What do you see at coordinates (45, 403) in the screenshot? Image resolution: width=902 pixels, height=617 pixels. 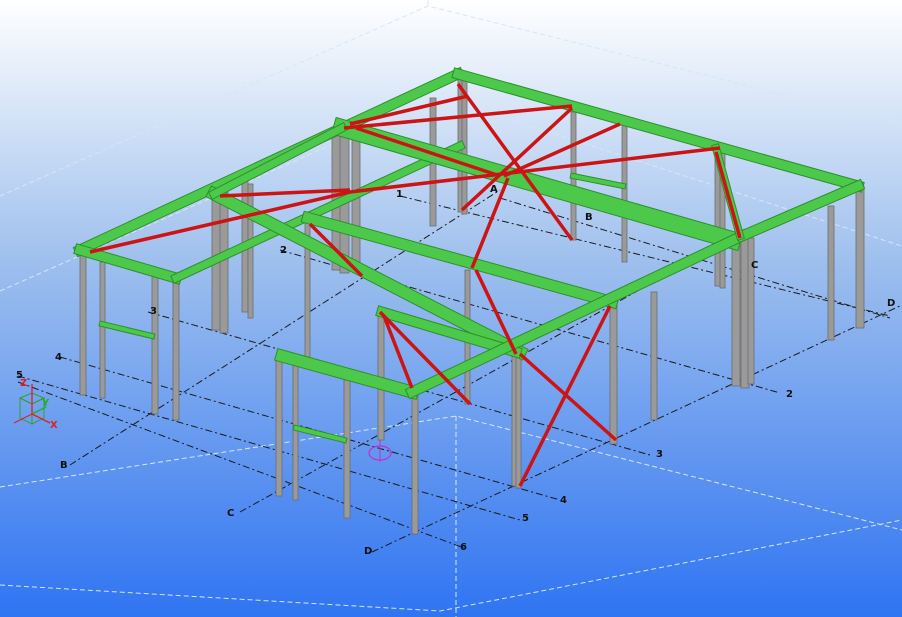 I see `axis-label-y: Y` at bounding box center [45, 403].